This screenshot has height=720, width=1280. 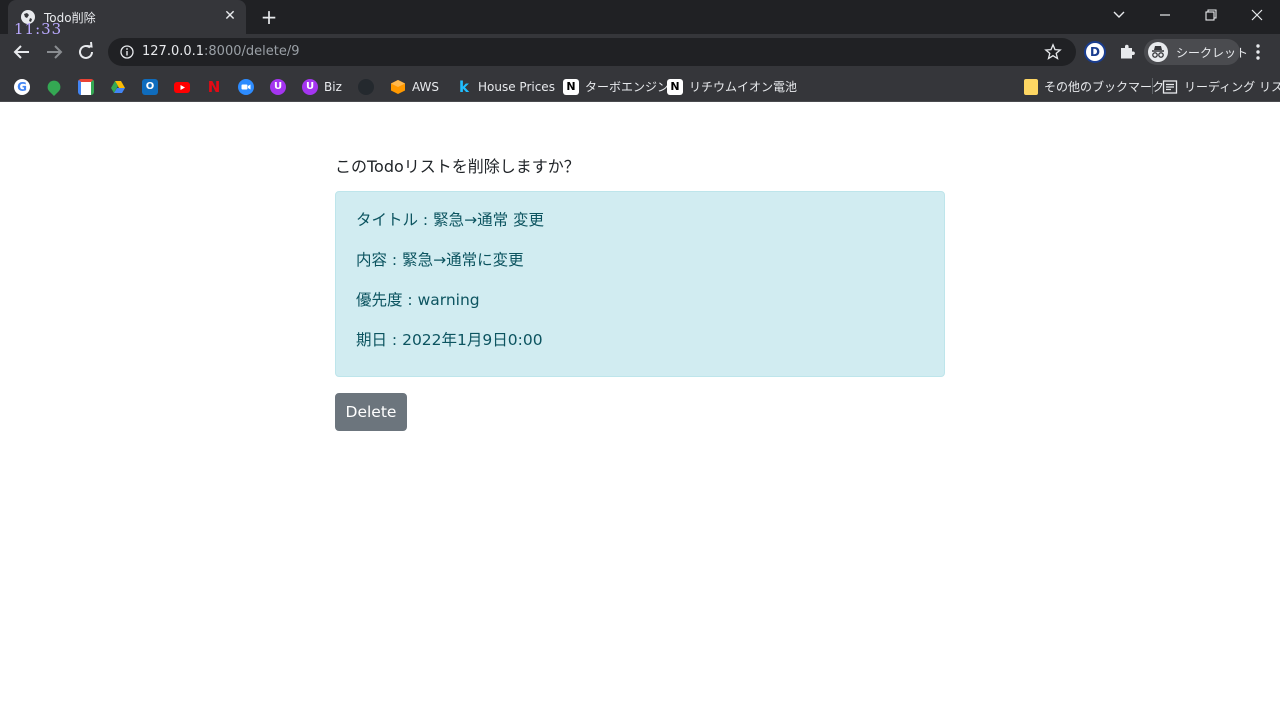 What do you see at coordinates (516, 86) in the screenshot?
I see `bookmark-label: House Prices` at bounding box center [516, 86].